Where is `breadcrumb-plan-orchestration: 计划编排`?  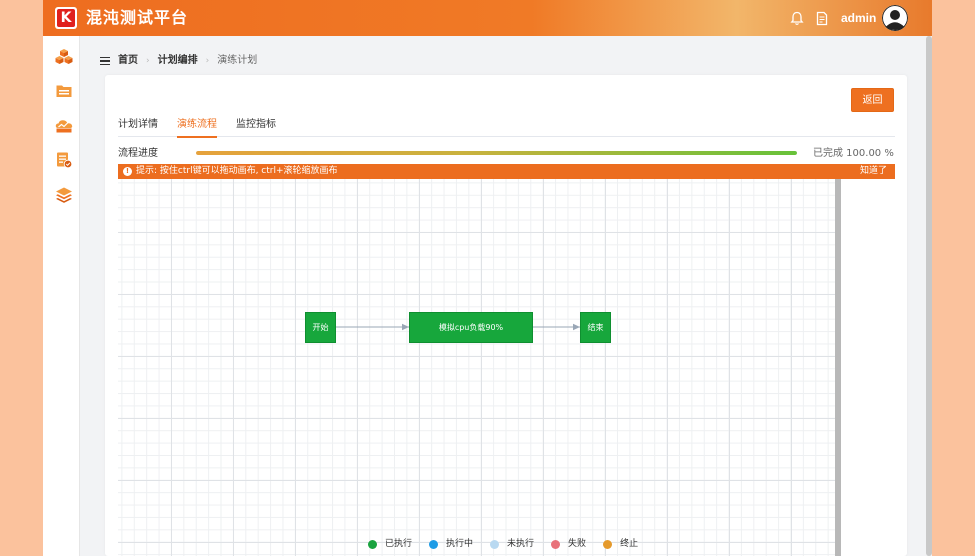
breadcrumb-plan-orchestration: 计划编排 is located at coordinates (178, 61).